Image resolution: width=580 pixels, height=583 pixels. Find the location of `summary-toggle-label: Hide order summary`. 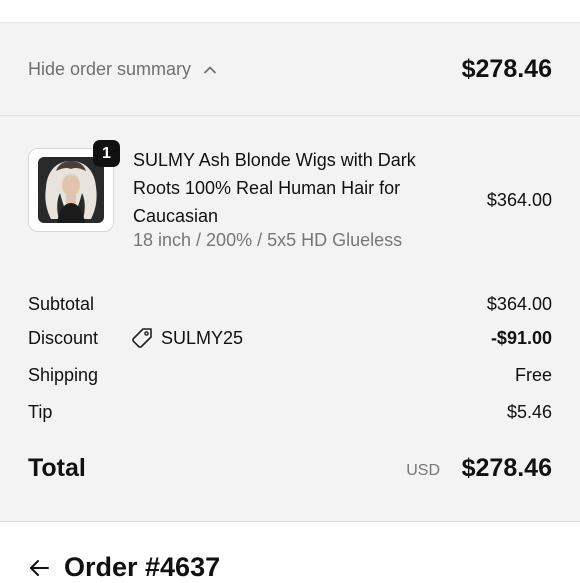

summary-toggle-label: Hide order summary is located at coordinates (110, 69).